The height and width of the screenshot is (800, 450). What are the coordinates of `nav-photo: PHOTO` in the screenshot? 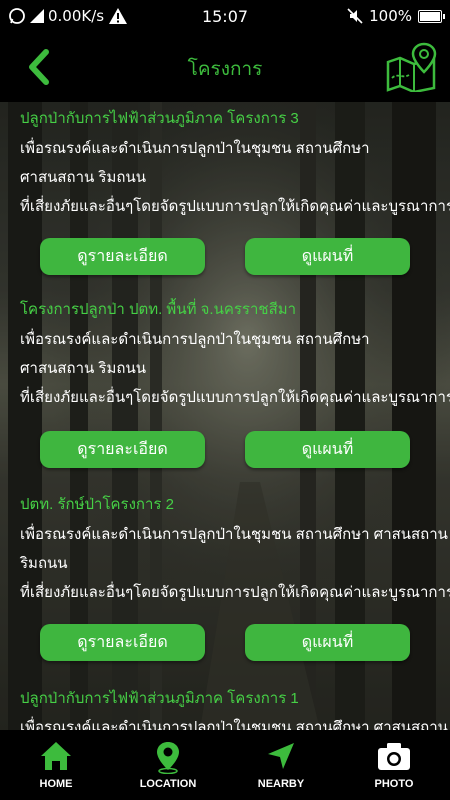 It's located at (394, 765).